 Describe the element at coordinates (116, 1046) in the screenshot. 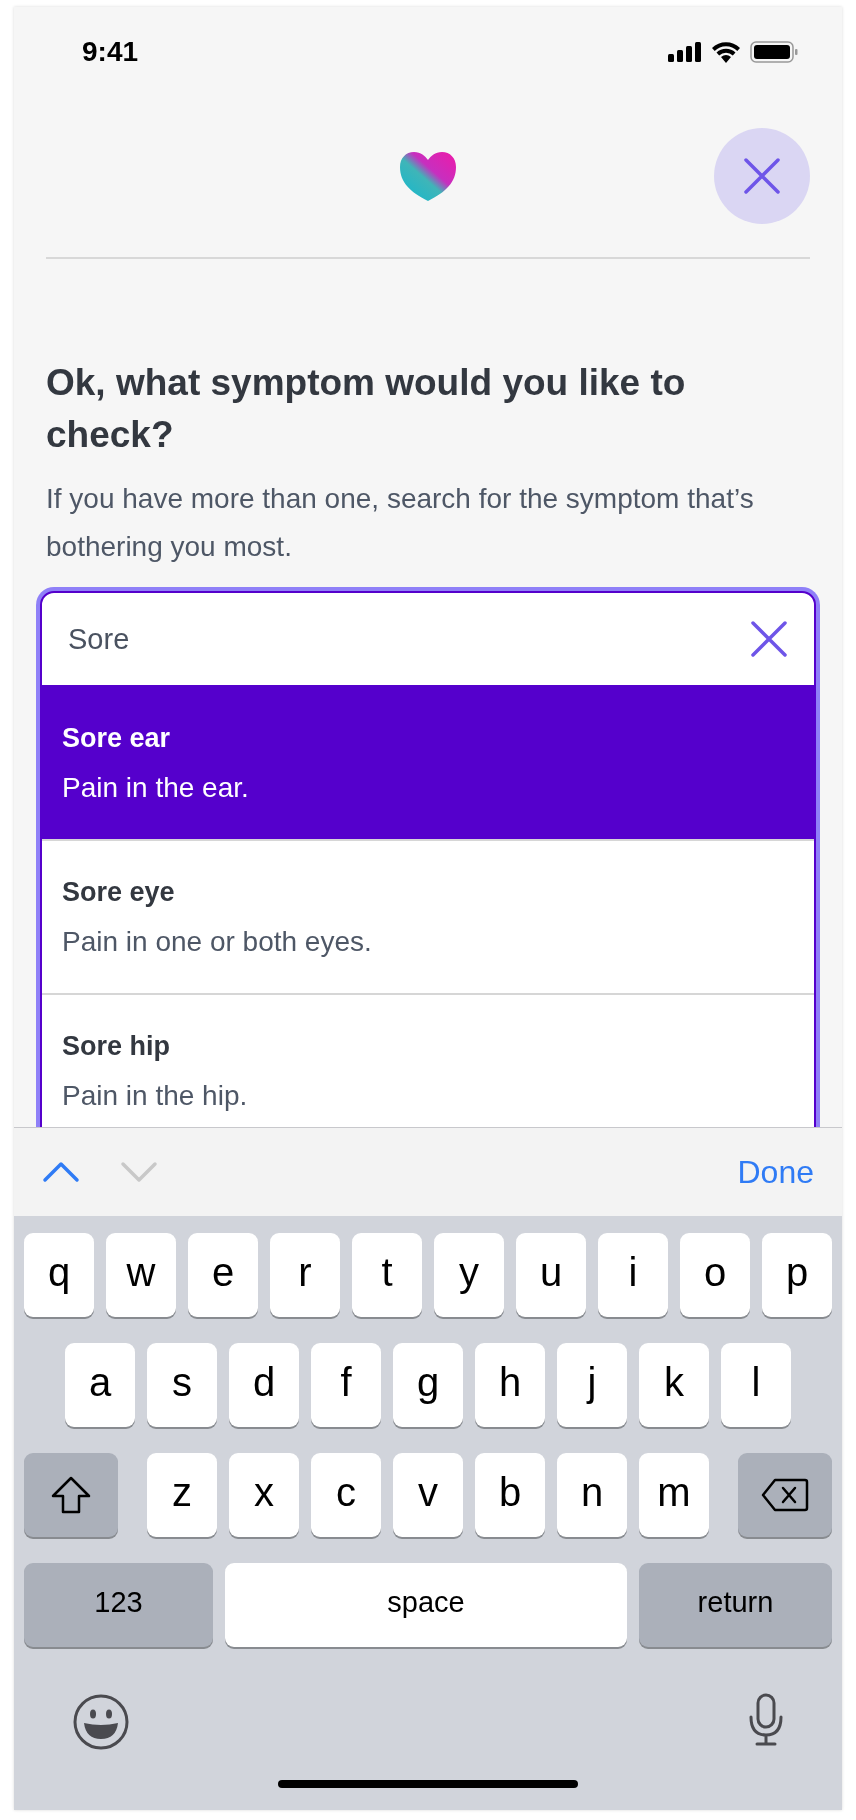

I see `result-title: Sore hip` at that location.